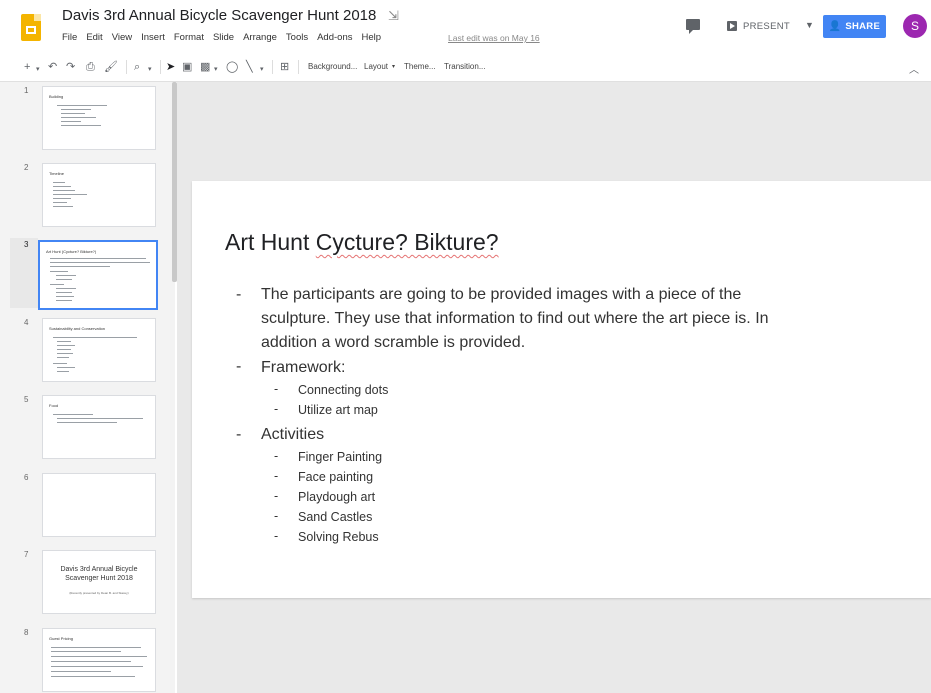 The width and height of the screenshot is (931, 693). I want to click on slide-thumbnail: Food, so click(99, 427).